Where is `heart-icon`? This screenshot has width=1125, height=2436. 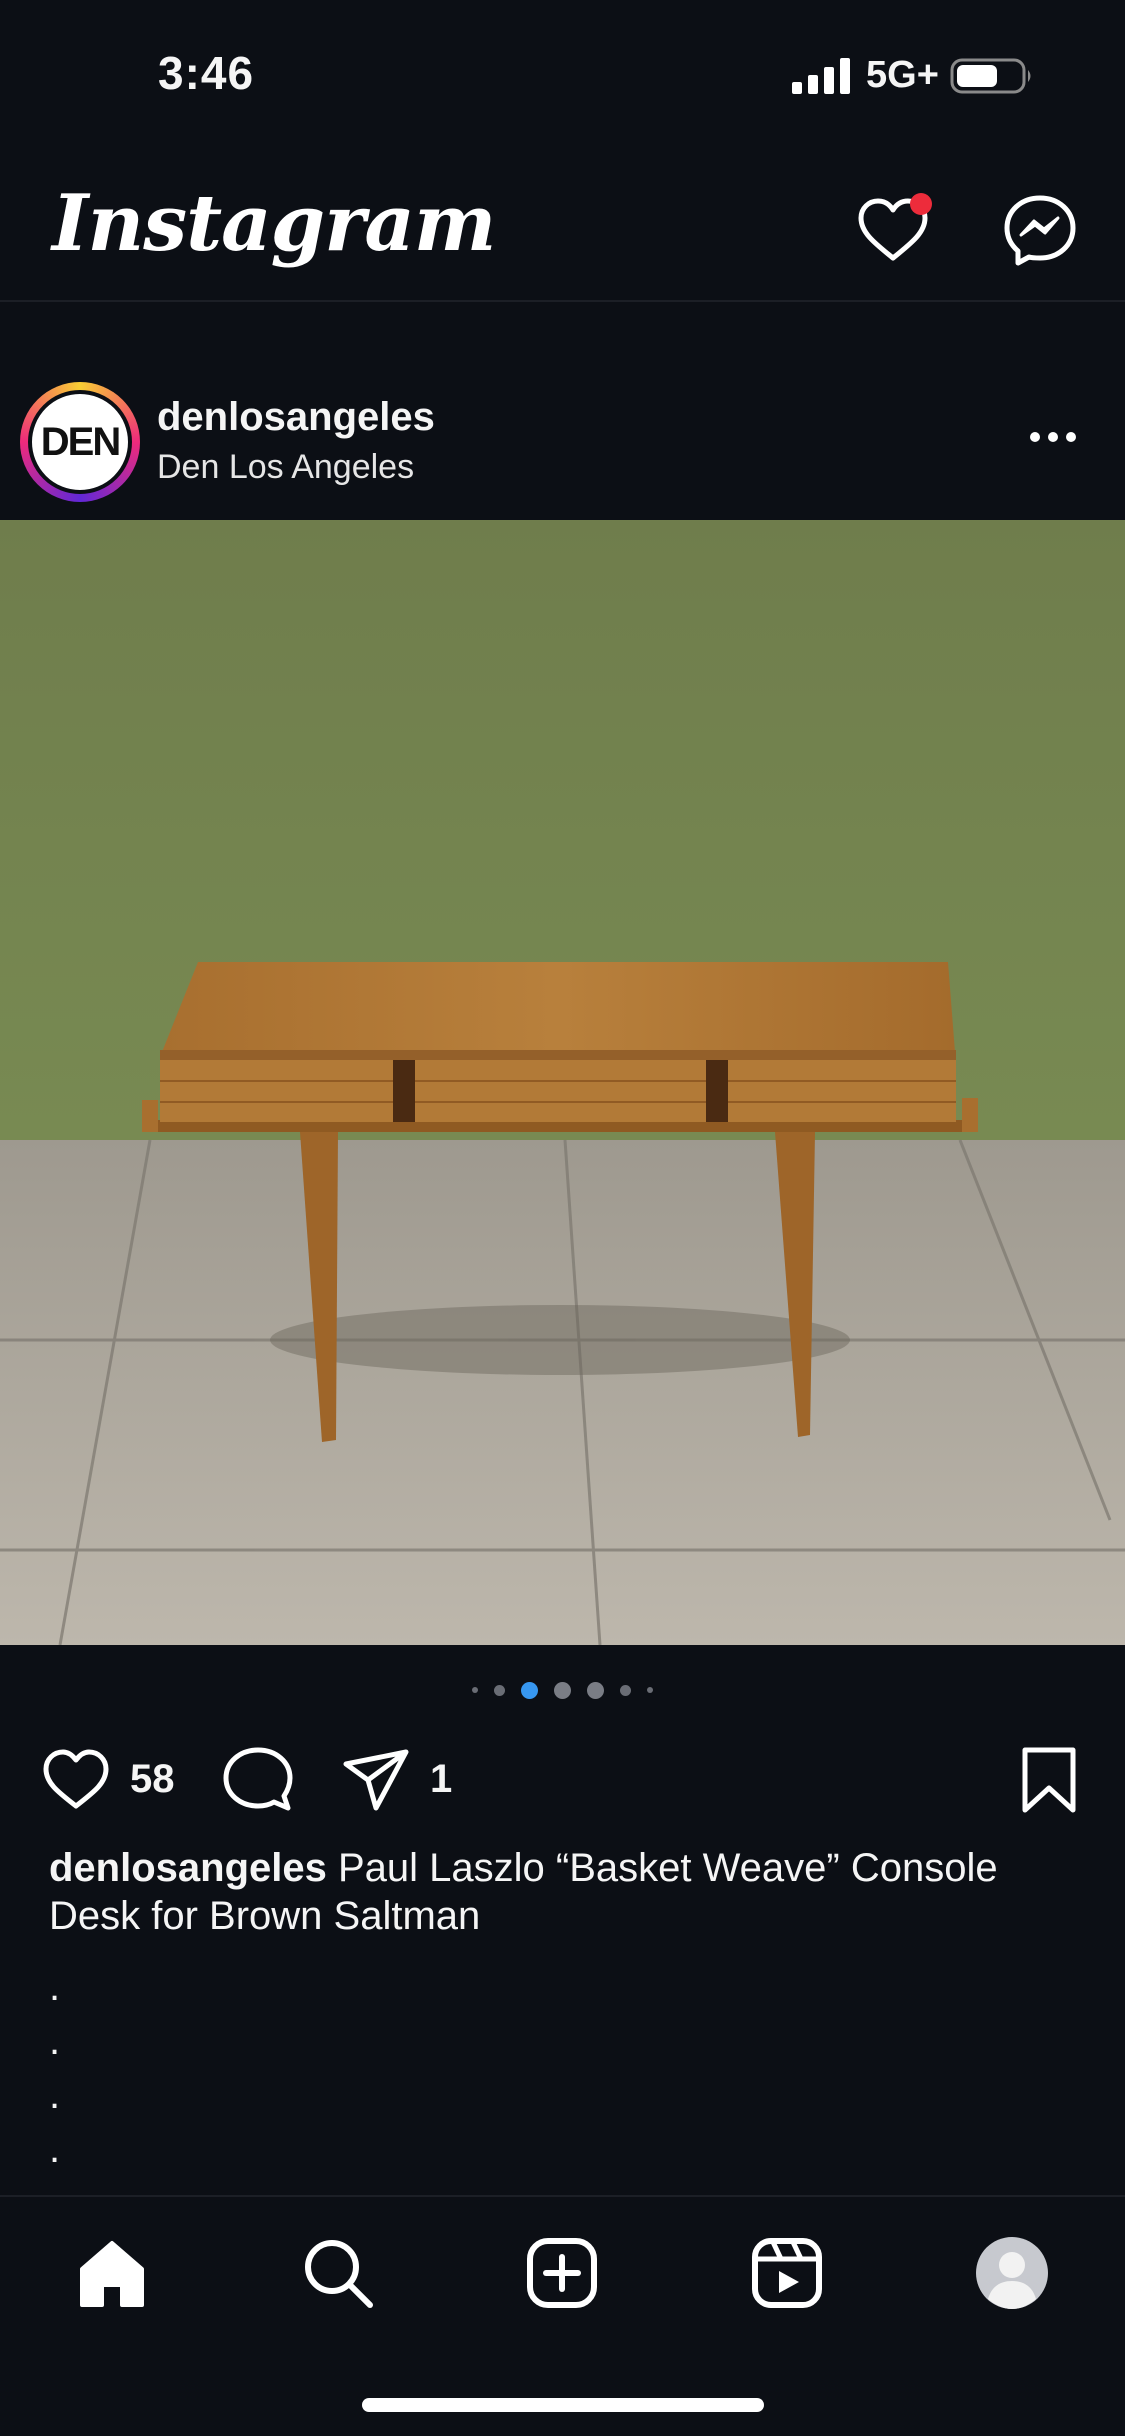 heart-icon is located at coordinates (893, 230).